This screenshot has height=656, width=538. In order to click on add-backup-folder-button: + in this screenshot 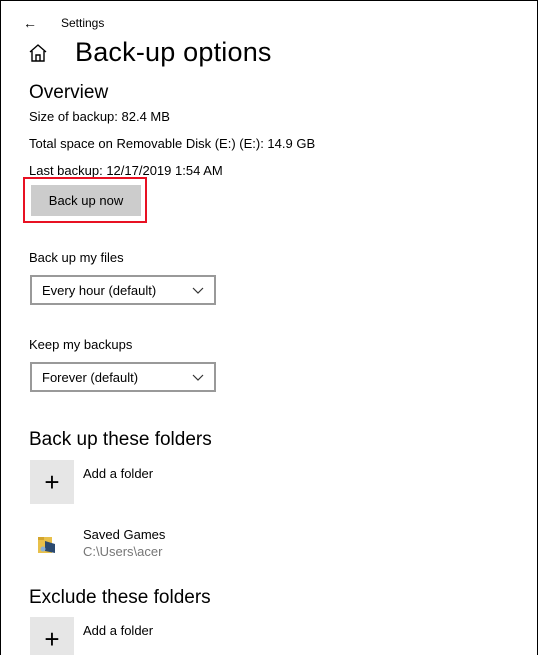, I will do `click(52, 482)`.